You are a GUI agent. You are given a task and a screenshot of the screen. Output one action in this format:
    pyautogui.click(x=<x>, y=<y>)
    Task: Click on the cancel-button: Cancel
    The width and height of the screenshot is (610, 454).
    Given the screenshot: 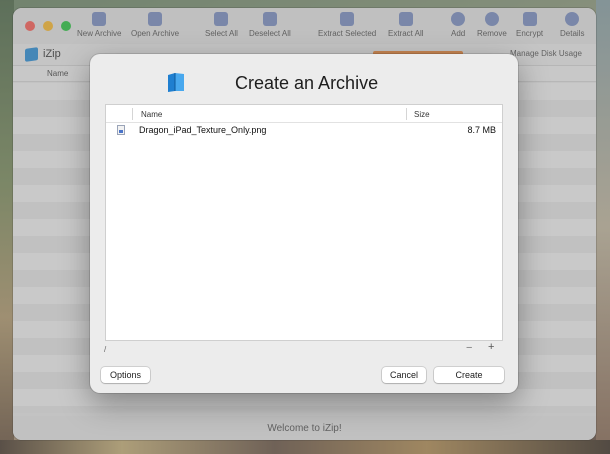 What is the action you would take?
    pyautogui.click(x=404, y=375)
    